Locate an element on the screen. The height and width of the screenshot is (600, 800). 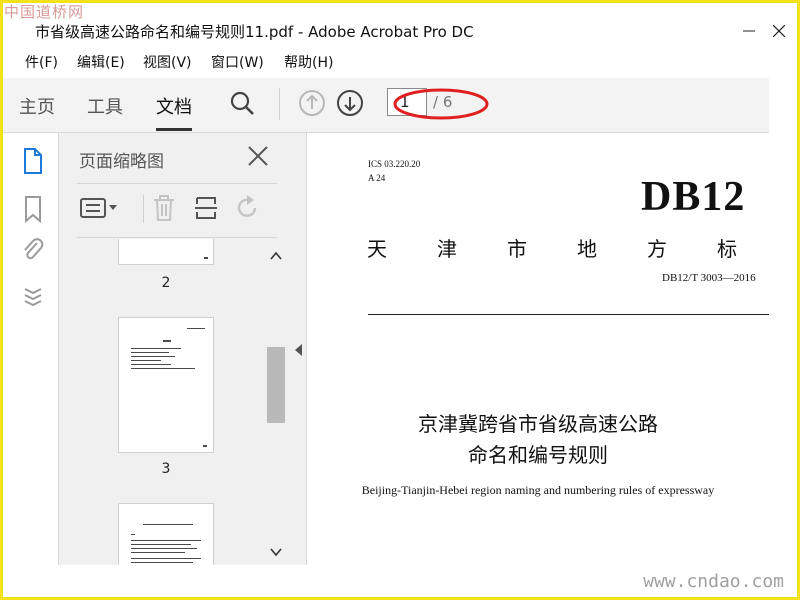
standard-char: 标 is located at coordinates (727, 249).